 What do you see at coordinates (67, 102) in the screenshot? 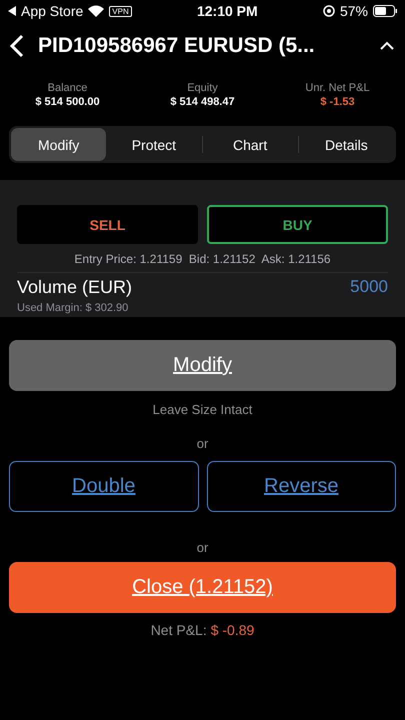
I see `stat-value: $ 514 500.00` at bounding box center [67, 102].